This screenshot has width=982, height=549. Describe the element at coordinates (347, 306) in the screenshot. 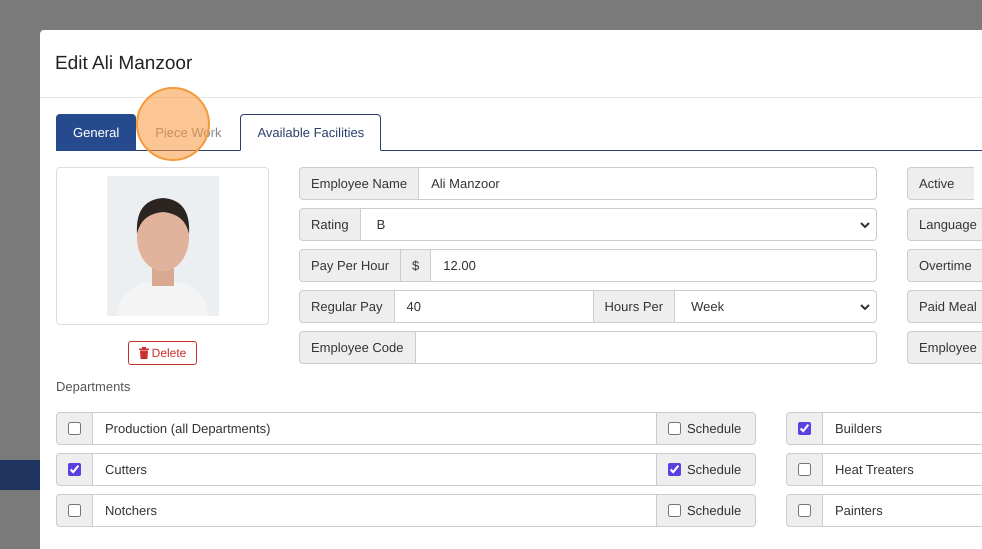

I see `field-label: Regular Pay` at that location.